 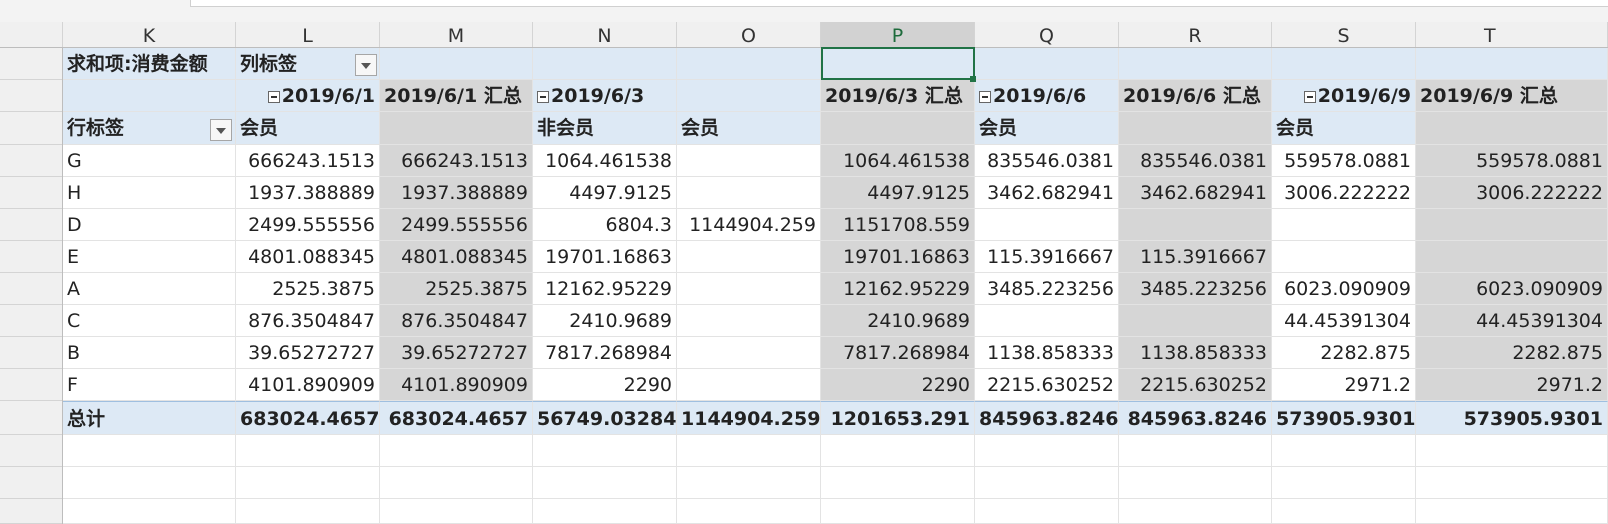 What do you see at coordinates (221, 130) in the screenshot?
I see `row-labels-filter-dropdown` at bounding box center [221, 130].